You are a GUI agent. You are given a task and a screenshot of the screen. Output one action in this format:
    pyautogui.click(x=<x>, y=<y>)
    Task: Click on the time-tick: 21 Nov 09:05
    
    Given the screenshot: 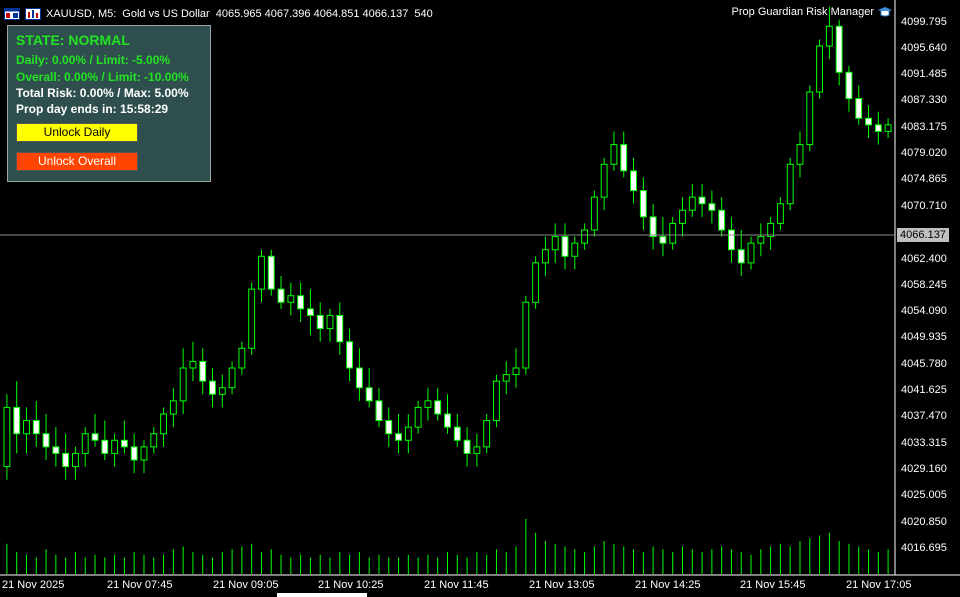 What is the action you would take?
    pyautogui.click(x=246, y=585)
    